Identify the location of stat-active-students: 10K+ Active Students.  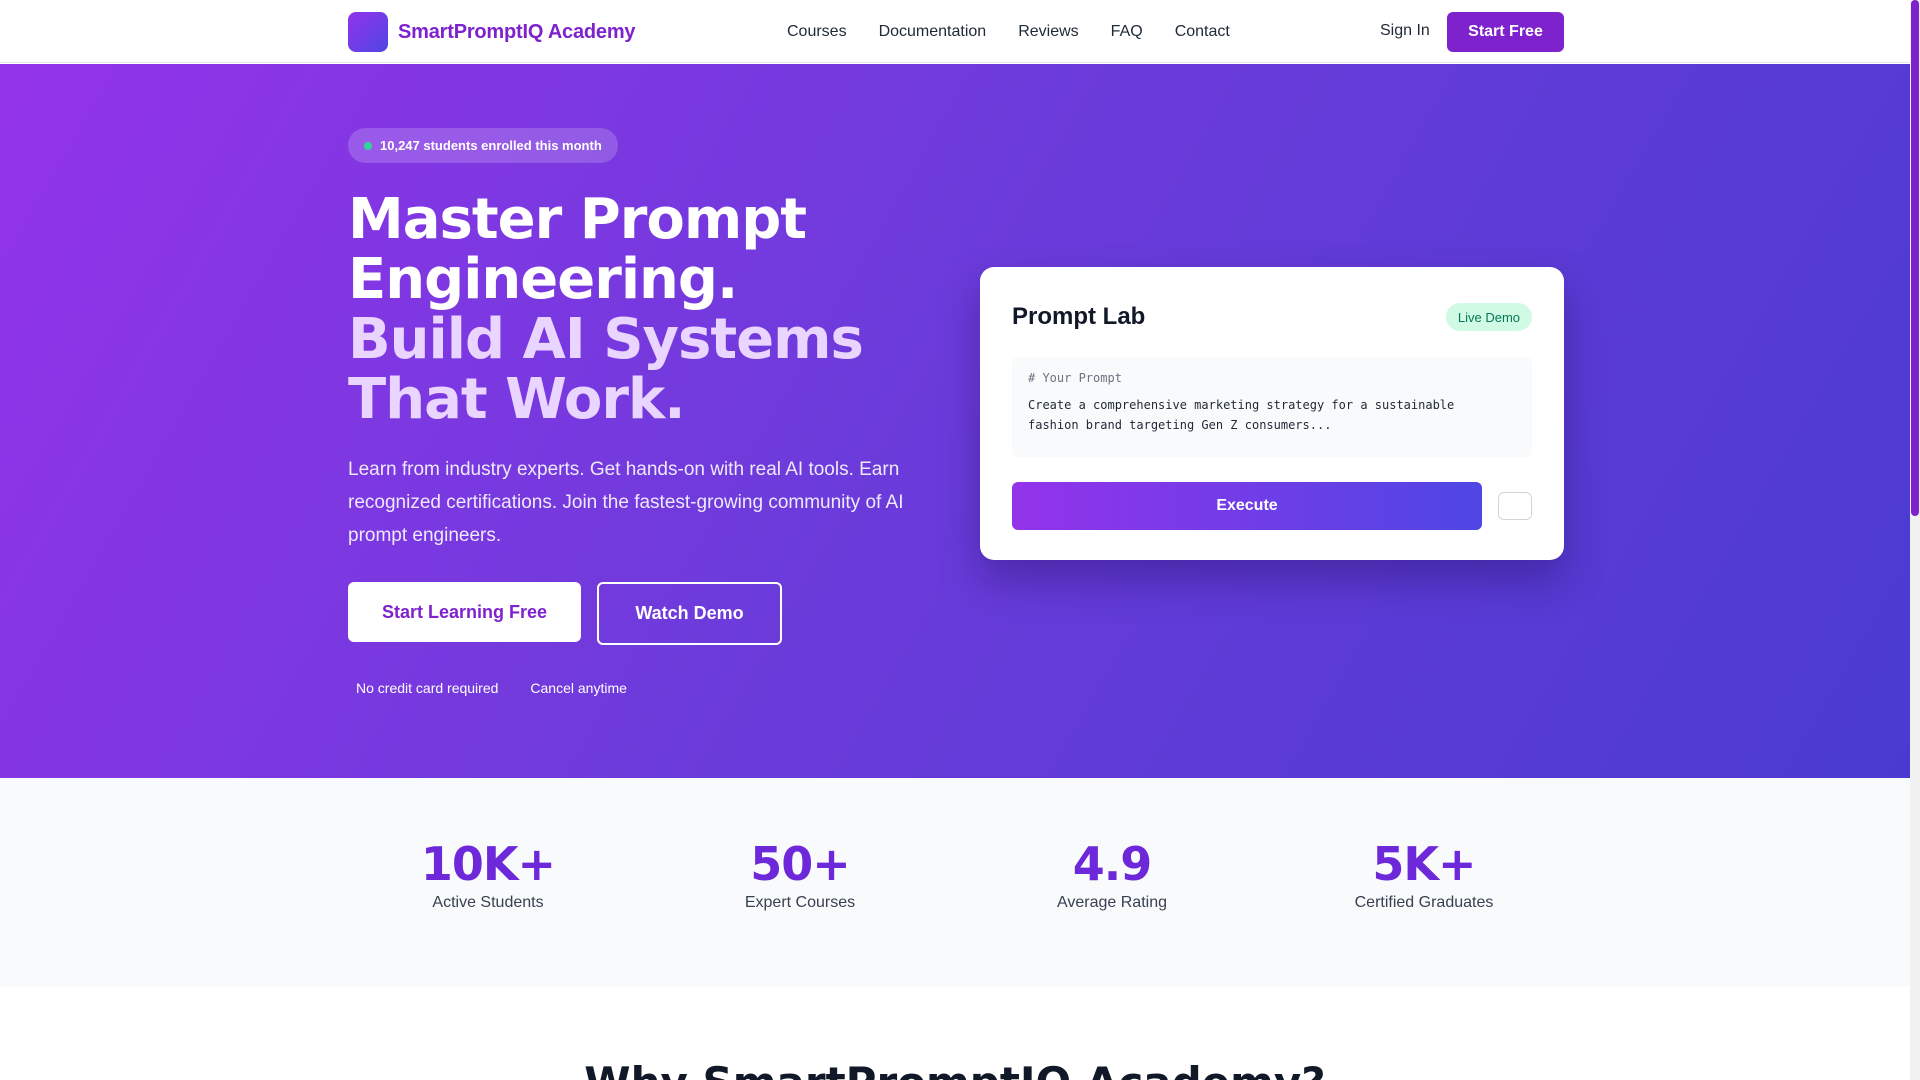
(488, 875).